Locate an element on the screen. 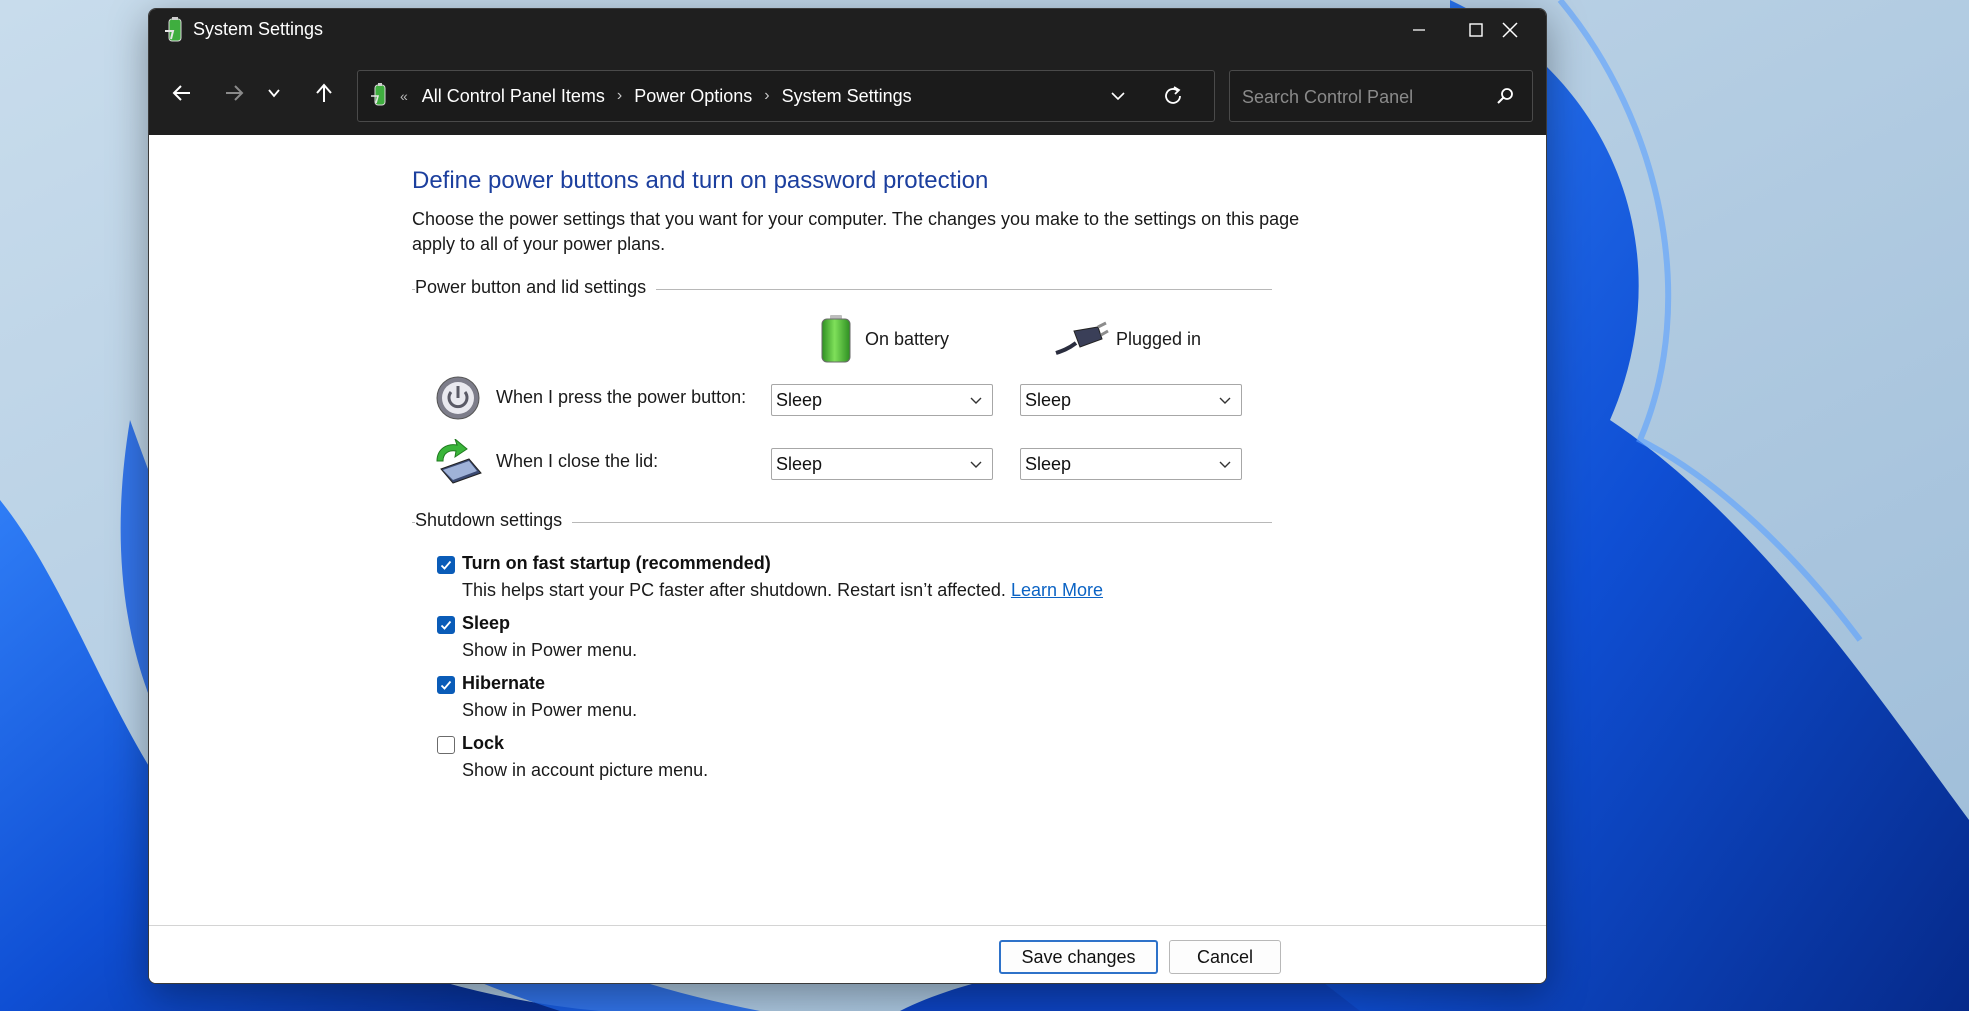  close-icon is located at coordinates (1510, 30).